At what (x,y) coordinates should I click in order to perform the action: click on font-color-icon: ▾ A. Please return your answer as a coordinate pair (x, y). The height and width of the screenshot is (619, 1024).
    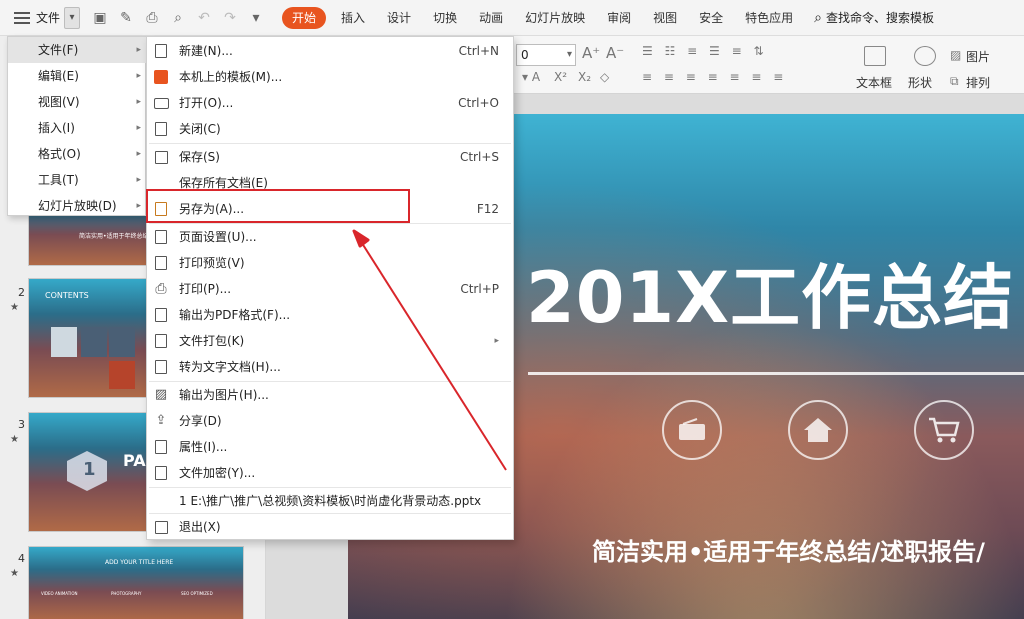
    Looking at the image, I should click on (531, 77).